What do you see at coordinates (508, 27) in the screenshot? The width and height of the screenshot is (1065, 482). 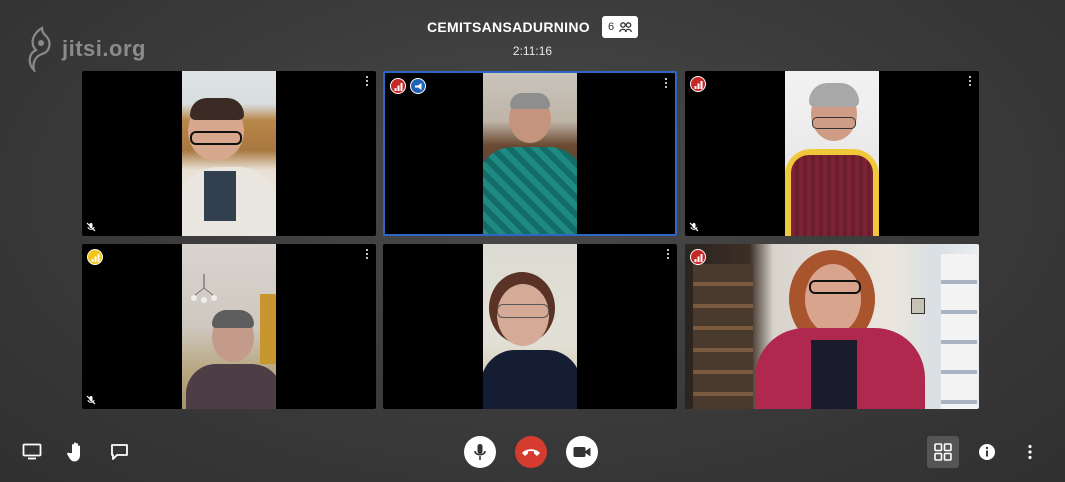 I see `meeting-title: CEMITSANSADURNINO` at bounding box center [508, 27].